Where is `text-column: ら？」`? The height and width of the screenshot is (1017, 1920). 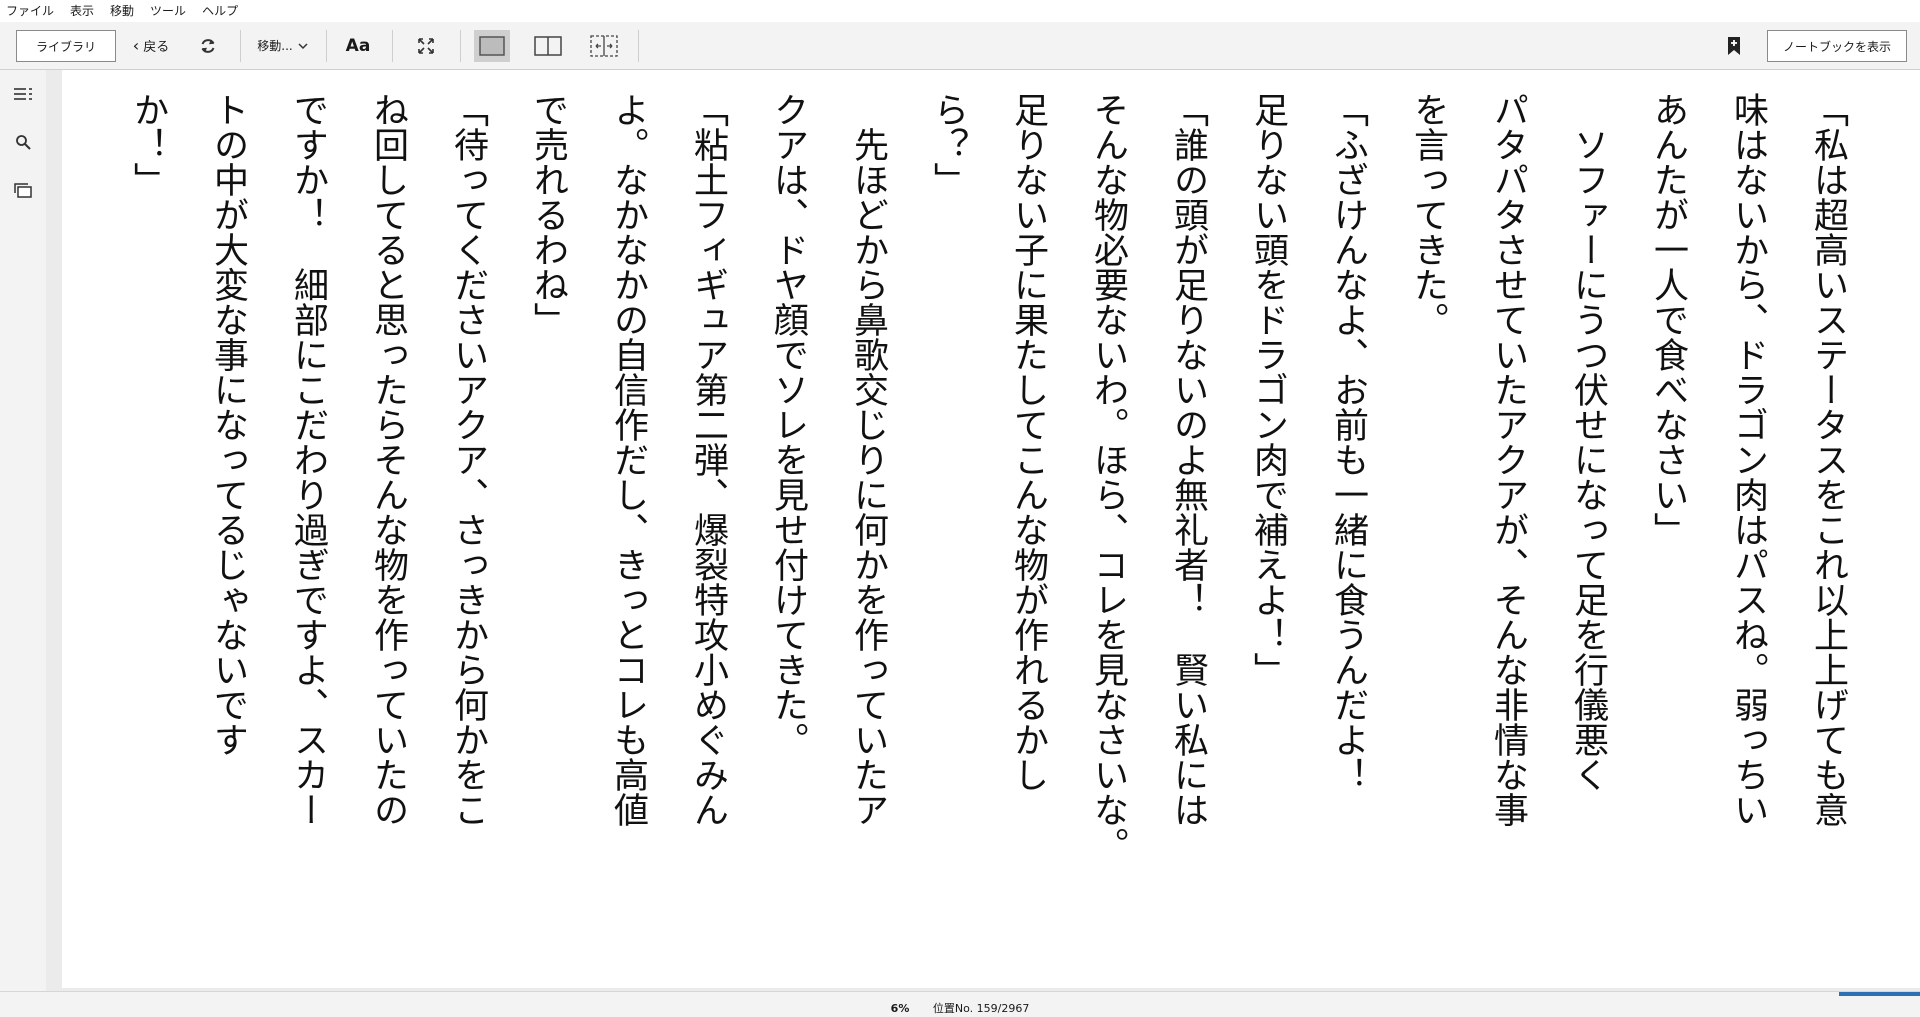 text-column: ら？」 is located at coordinates (948, 144).